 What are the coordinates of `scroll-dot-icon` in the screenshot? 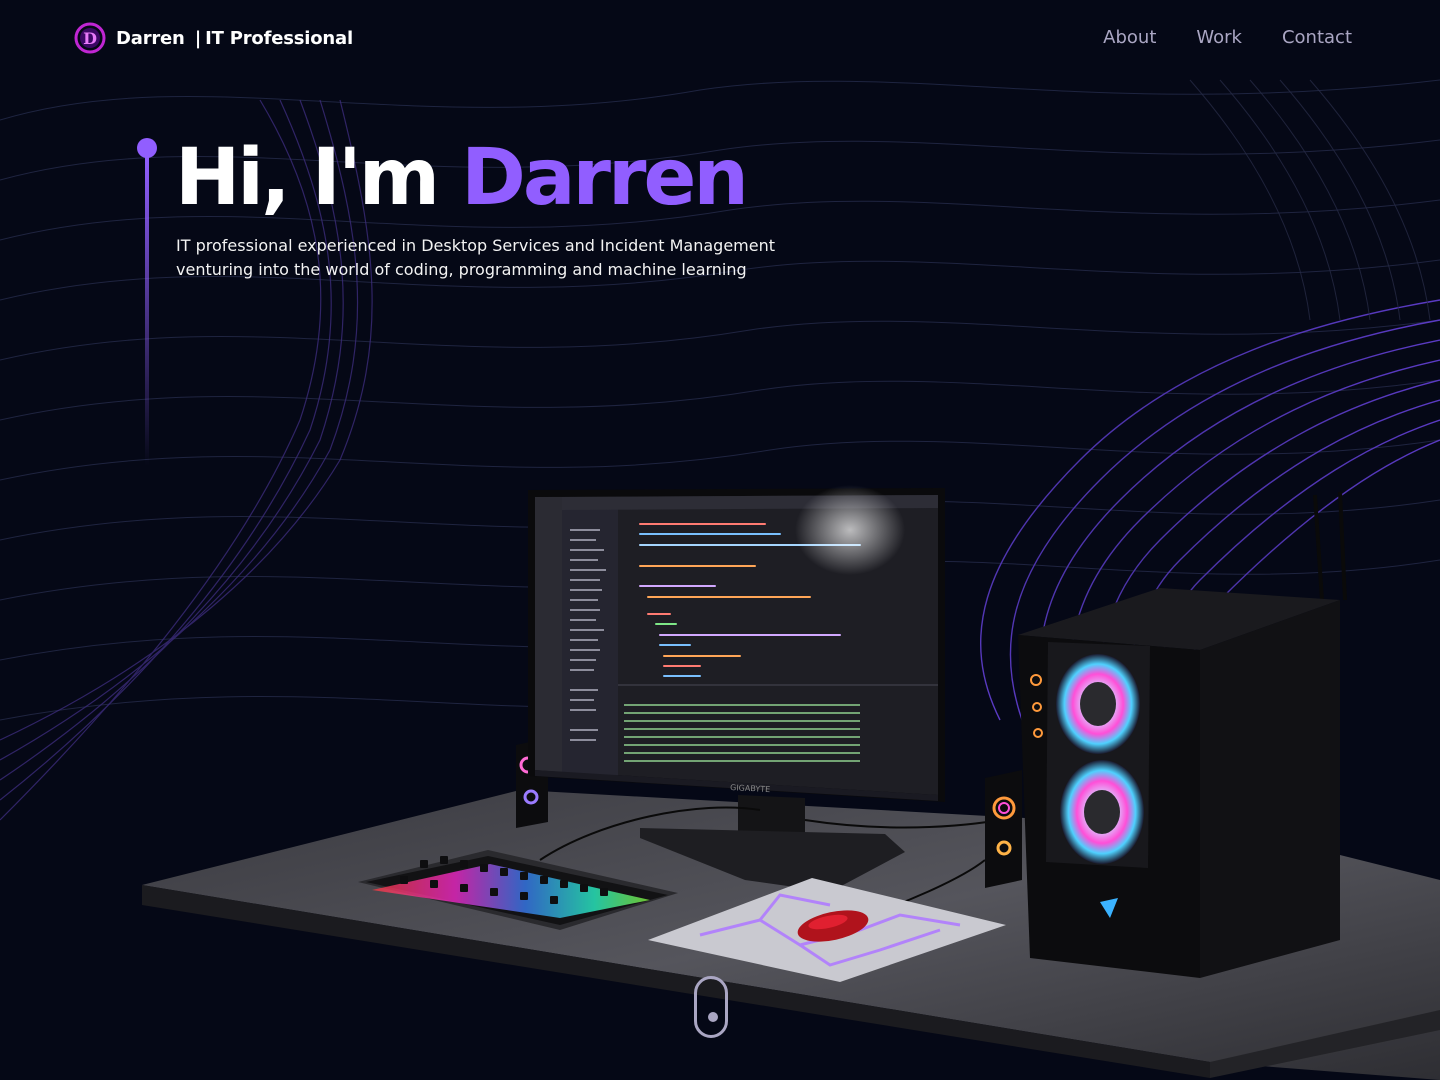 It's located at (713, 1017).